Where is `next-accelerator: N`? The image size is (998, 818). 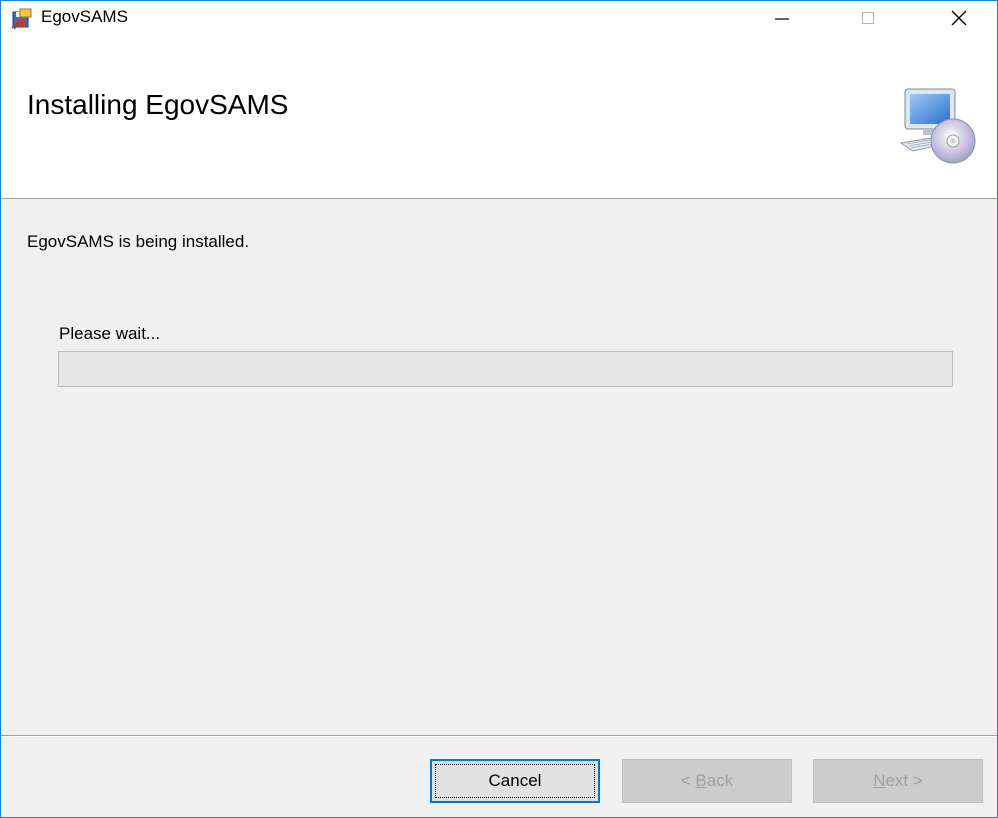
next-accelerator: N is located at coordinates (879, 780).